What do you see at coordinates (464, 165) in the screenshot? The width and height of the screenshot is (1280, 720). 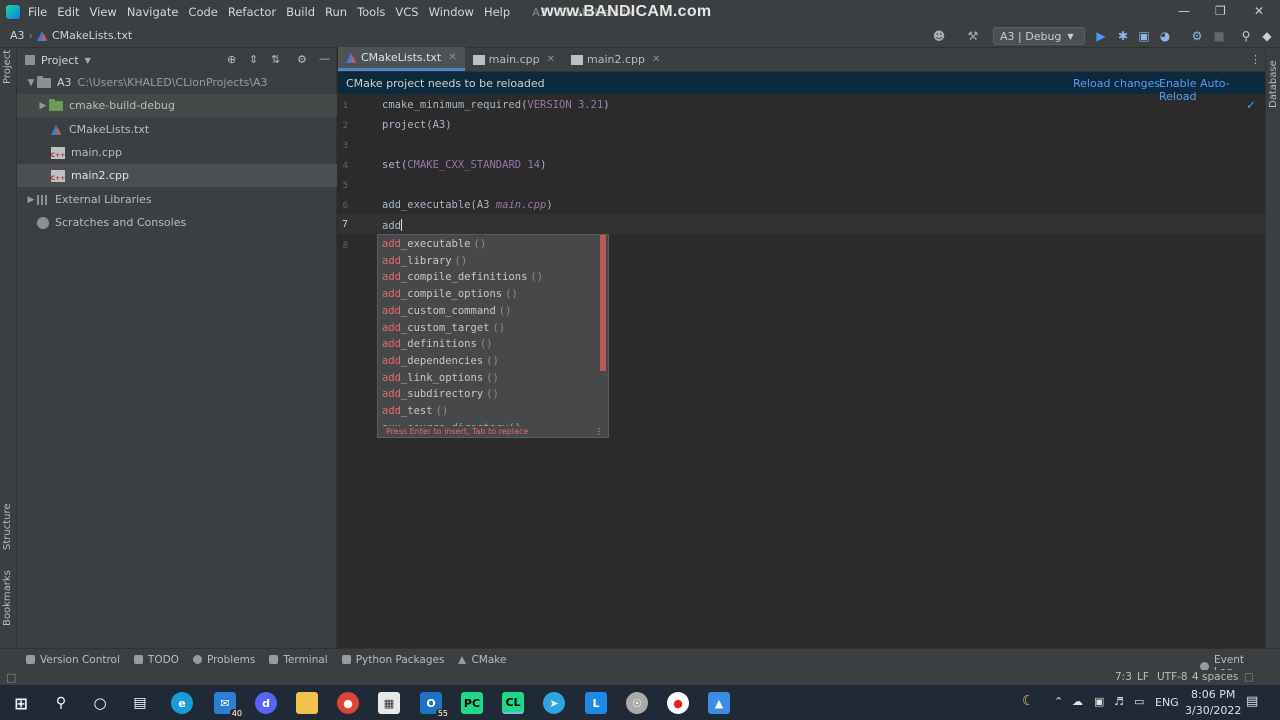 I see `code-line-4: set(CMAKE_CXX_STANDARD 14)` at bounding box center [464, 165].